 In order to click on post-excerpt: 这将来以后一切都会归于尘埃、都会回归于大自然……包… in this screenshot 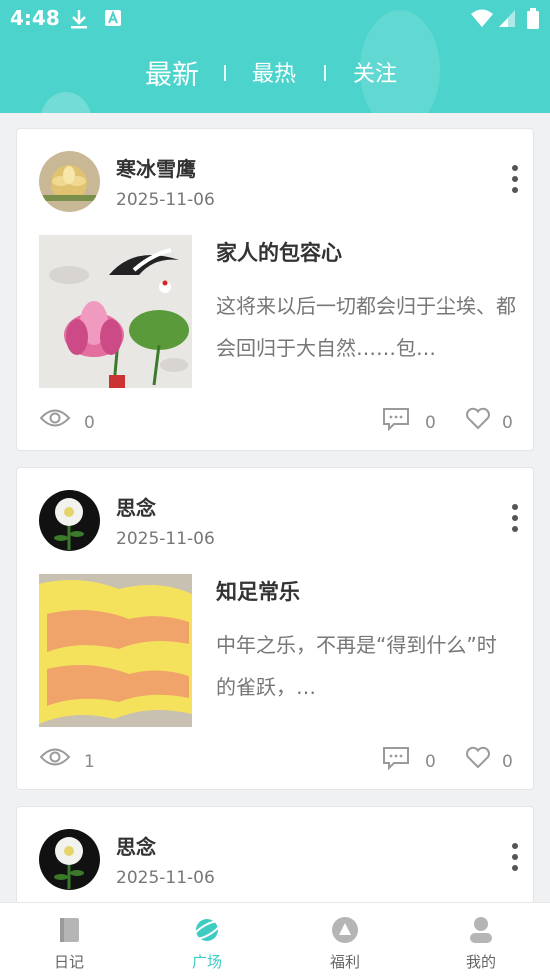, I will do `click(366, 327)`.